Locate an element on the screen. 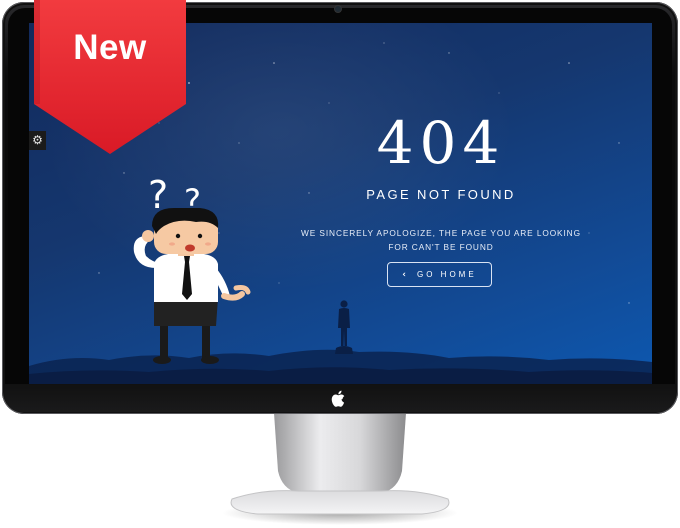 Image resolution: width=680 pixels, height=528 pixels. apple-logo-icon is located at coordinates (338, 398).